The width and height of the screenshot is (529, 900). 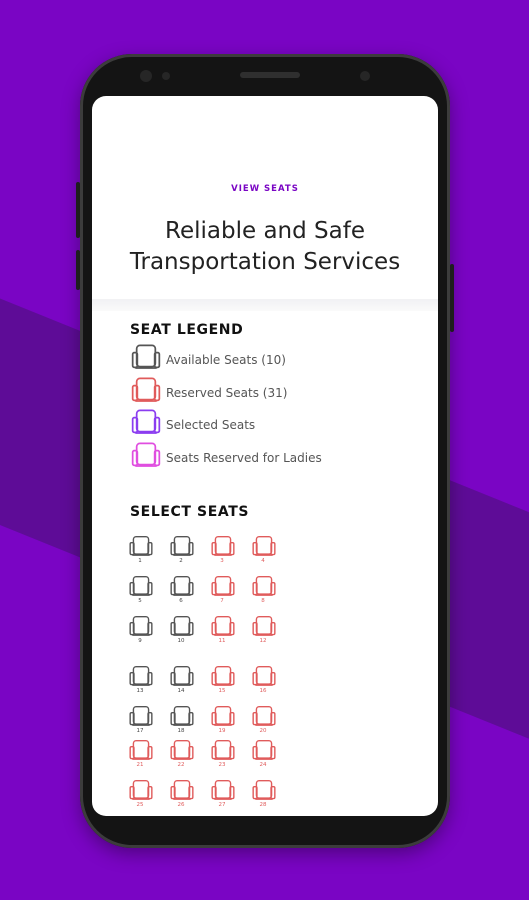 What do you see at coordinates (184, 795) in the screenshot?
I see `seat-26: 26` at bounding box center [184, 795].